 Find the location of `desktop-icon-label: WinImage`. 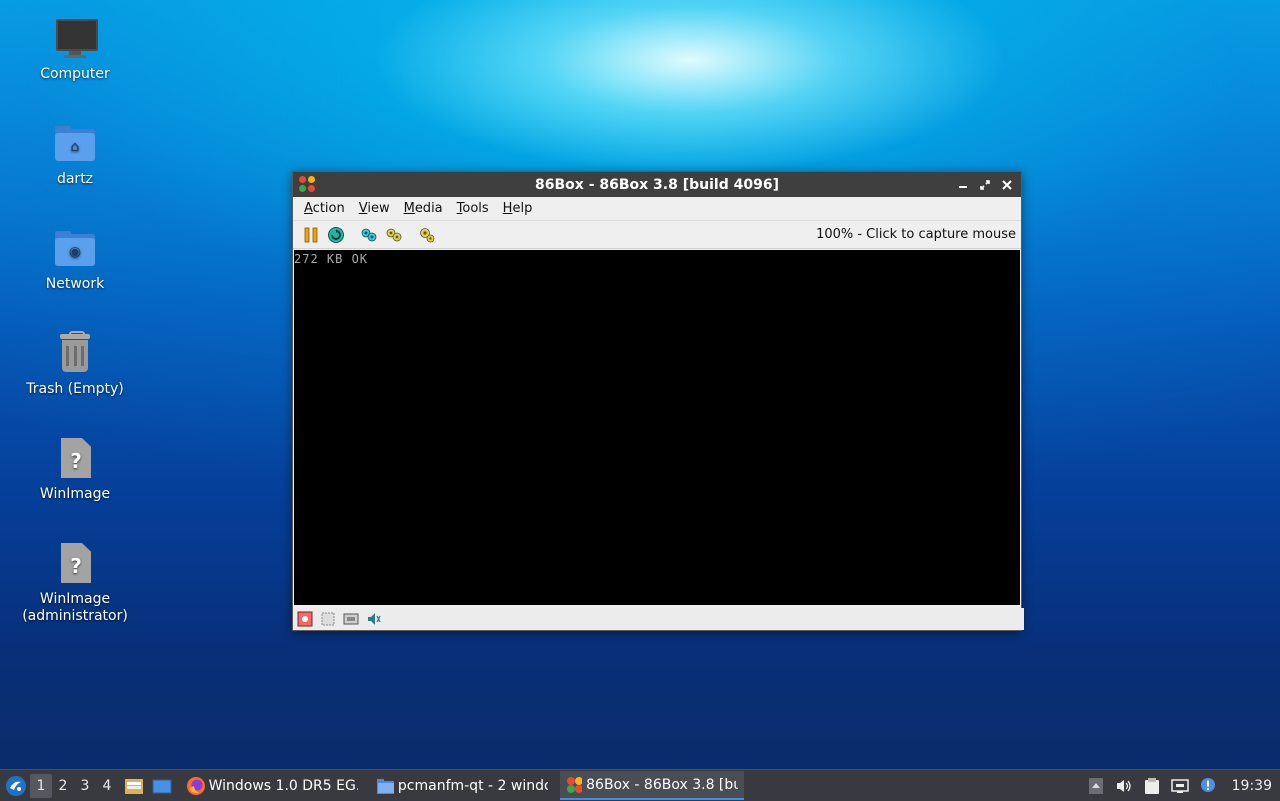

desktop-icon-label: WinImage is located at coordinates (75, 494).